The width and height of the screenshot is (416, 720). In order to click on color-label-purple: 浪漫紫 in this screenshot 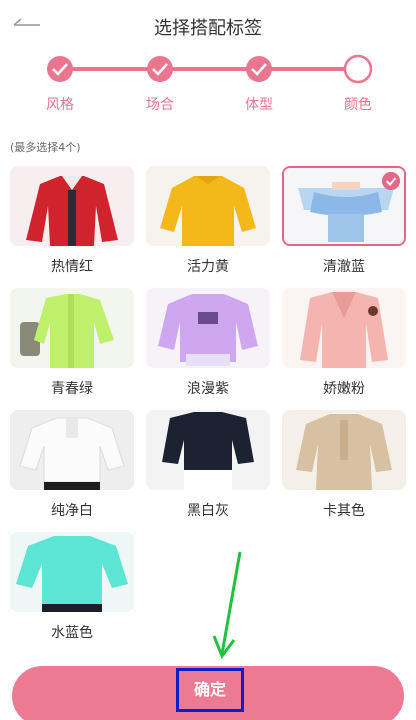, I will do `click(208, 389)`.